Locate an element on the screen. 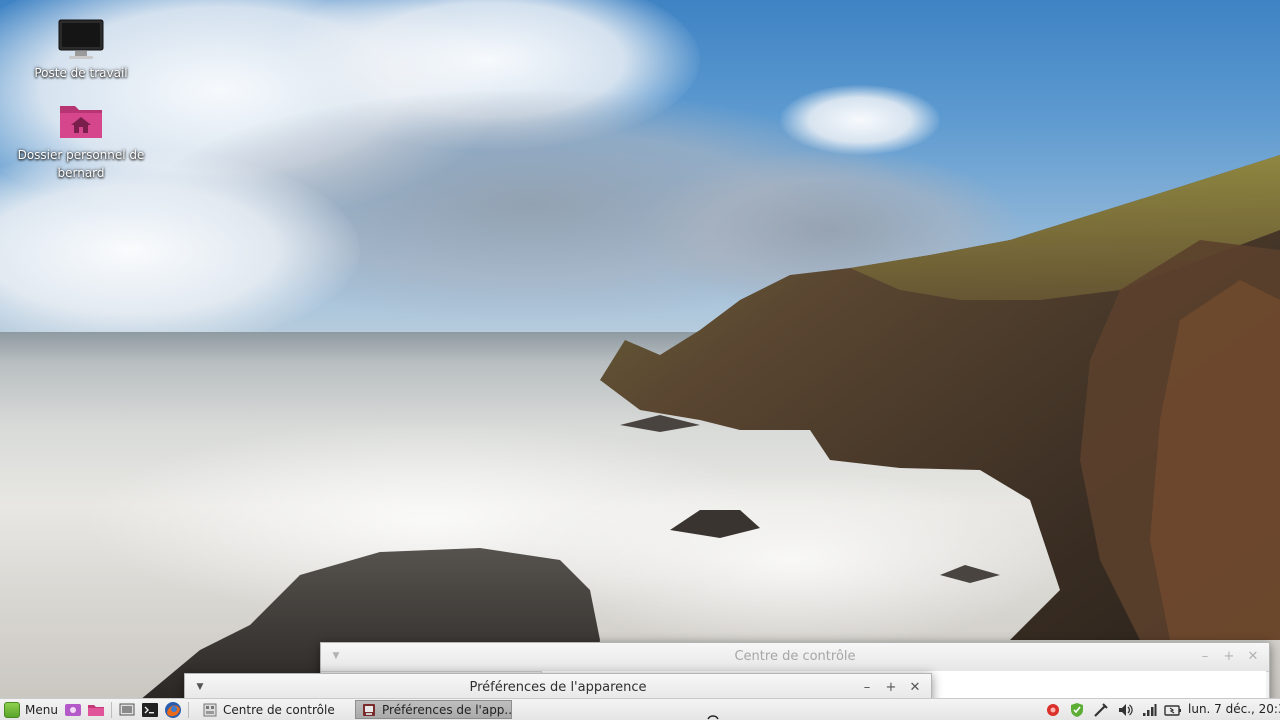  terminal-icon is located at coordinates (150, 710).